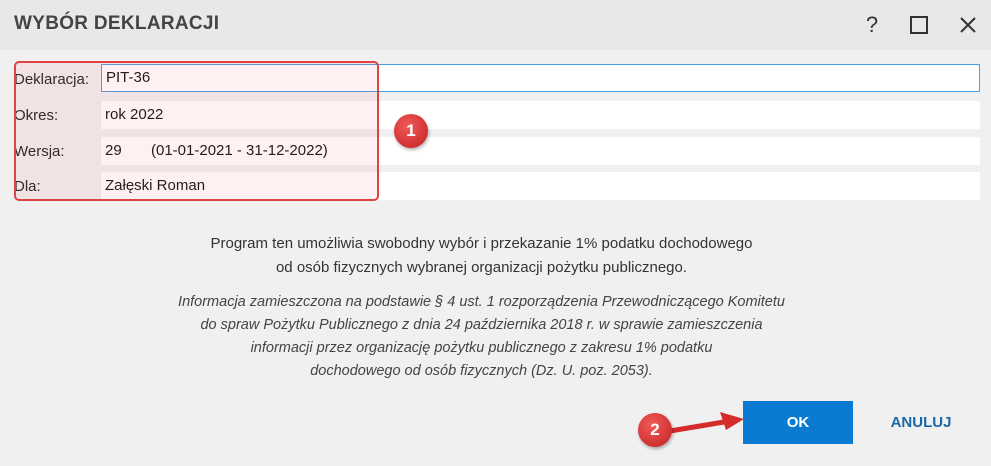  Describe the element at coordinates (134, 114) in the screenshot. I see `period-value: rok 2022` at that location.